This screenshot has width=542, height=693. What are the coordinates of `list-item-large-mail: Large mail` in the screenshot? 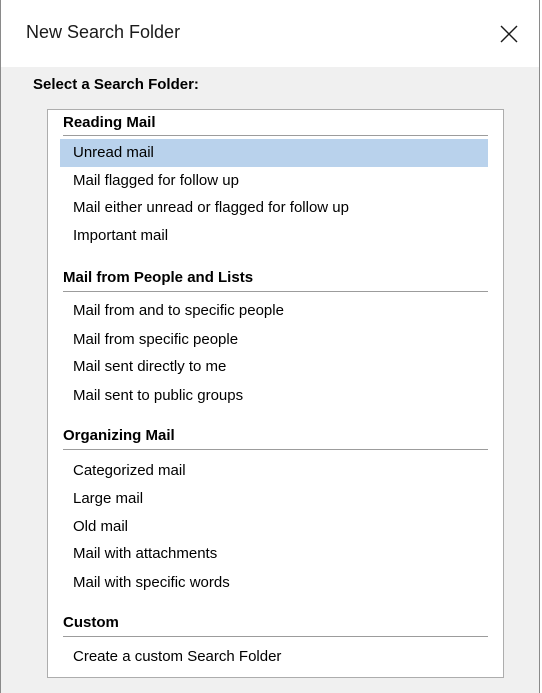 It's located at (274, 499).